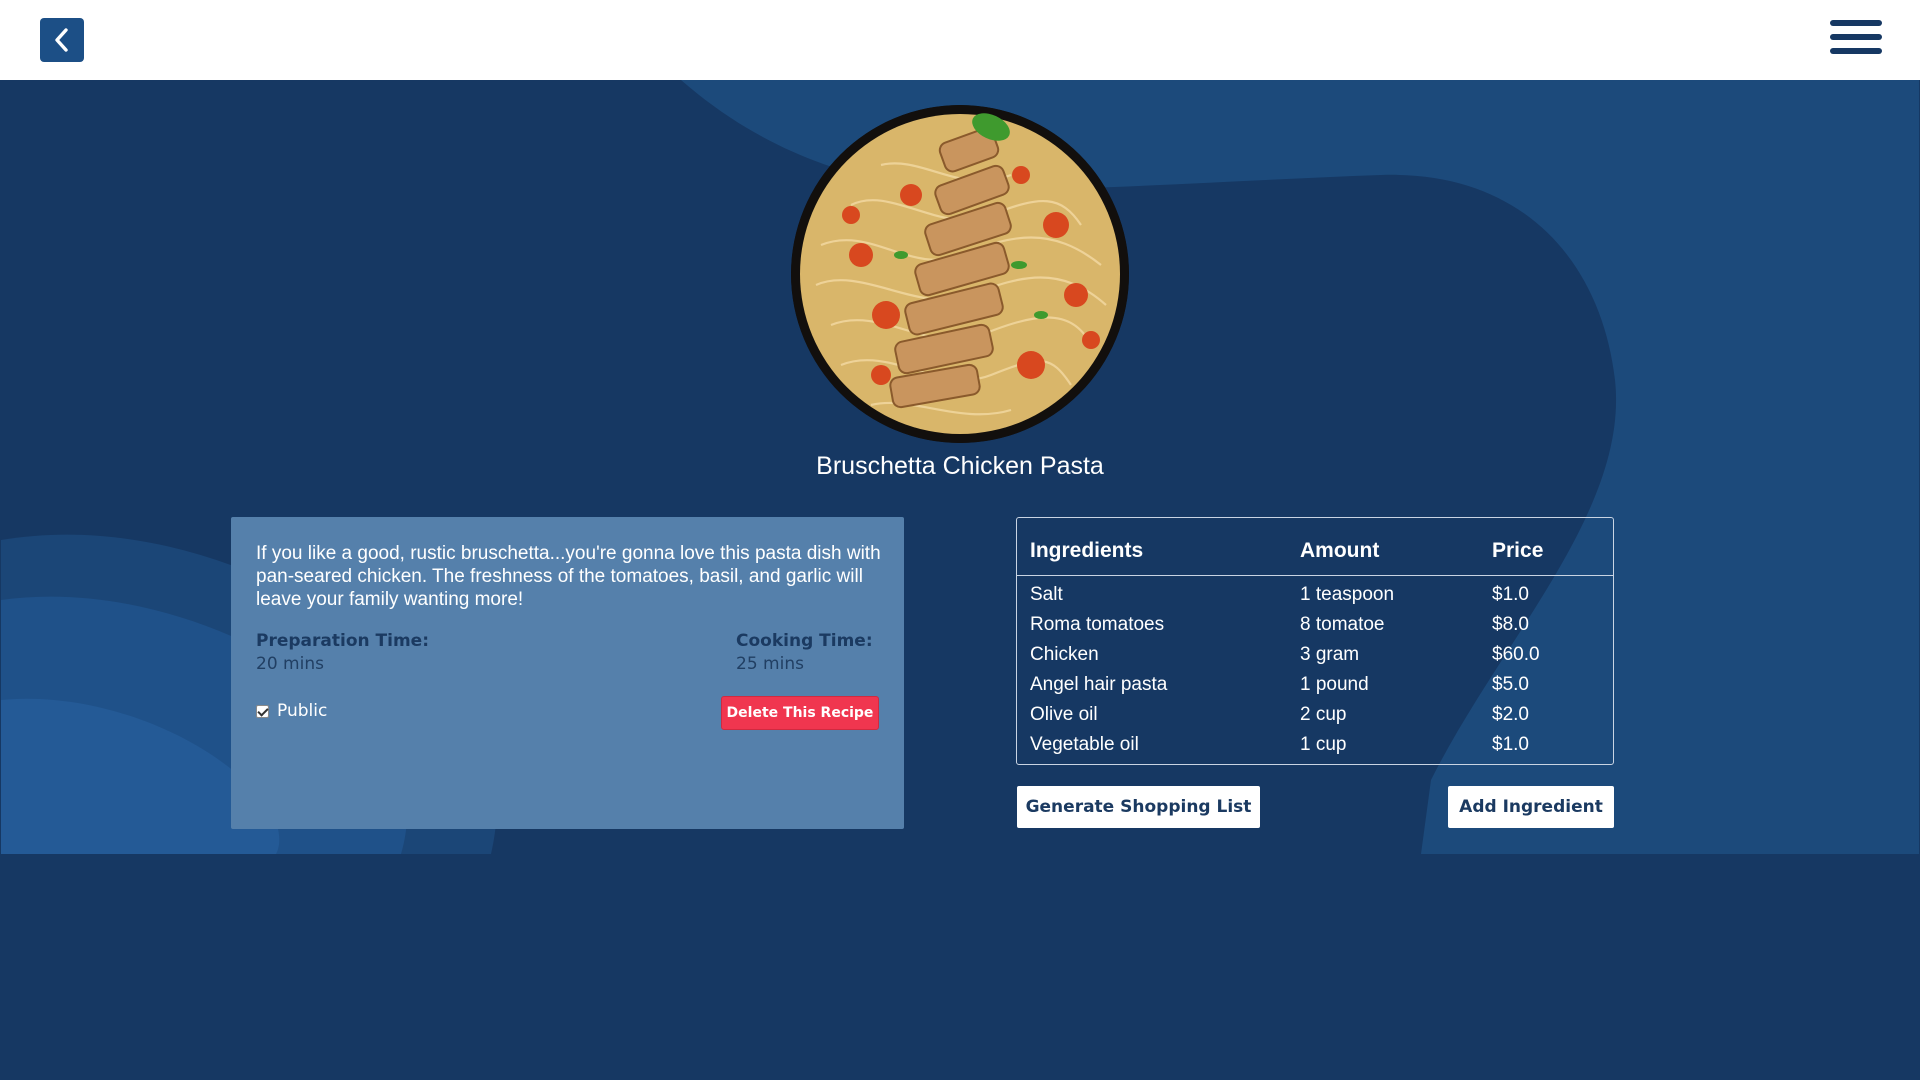 The height and width of the screenshot is (1080, 1920). I want to click on column-header-amount: Amount, so click(1340, 550).